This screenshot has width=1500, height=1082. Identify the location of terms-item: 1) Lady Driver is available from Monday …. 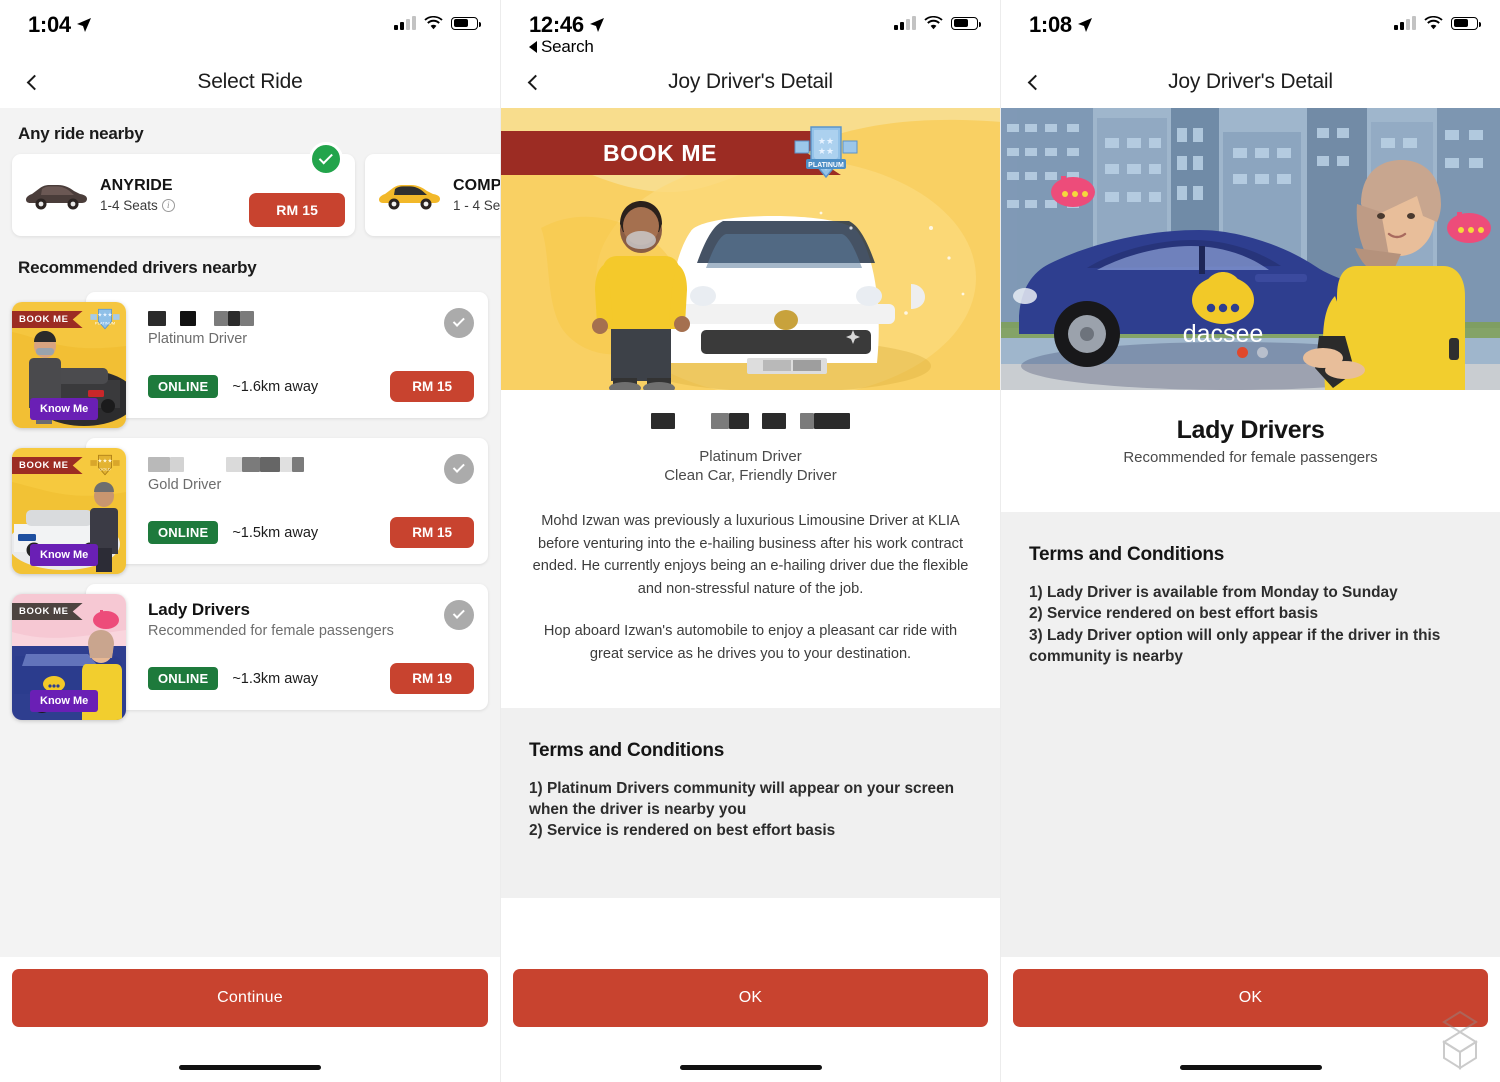
(1213, 592).